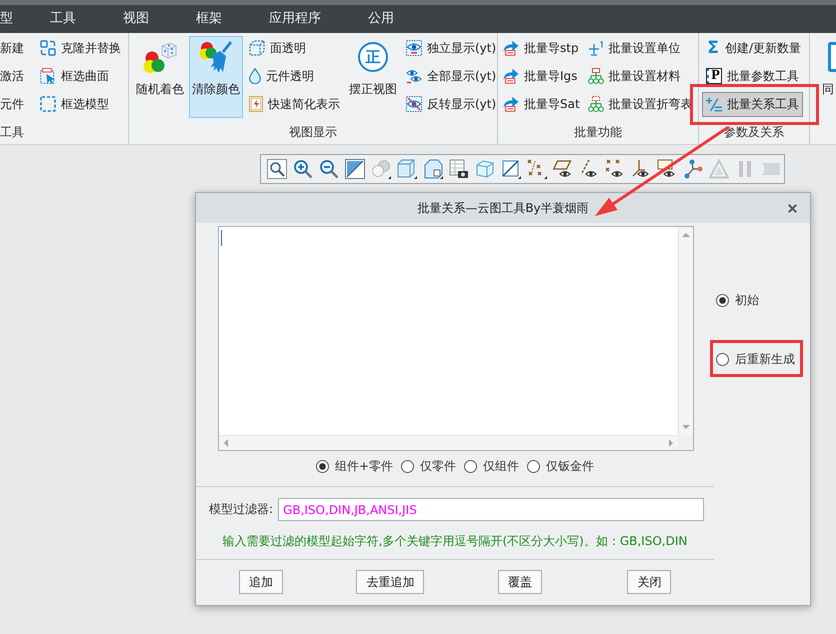 The image size is (836, 634). Describe the element at coordinates (596, 48) in the screenshot. I see `axis-icon` at that location.